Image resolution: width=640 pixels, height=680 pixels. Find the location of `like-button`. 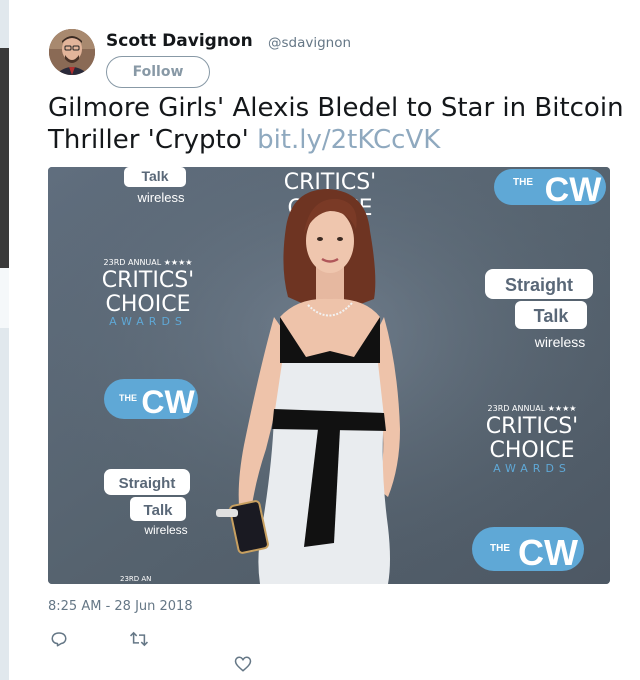

like-button is located at coordinates (243, 664).